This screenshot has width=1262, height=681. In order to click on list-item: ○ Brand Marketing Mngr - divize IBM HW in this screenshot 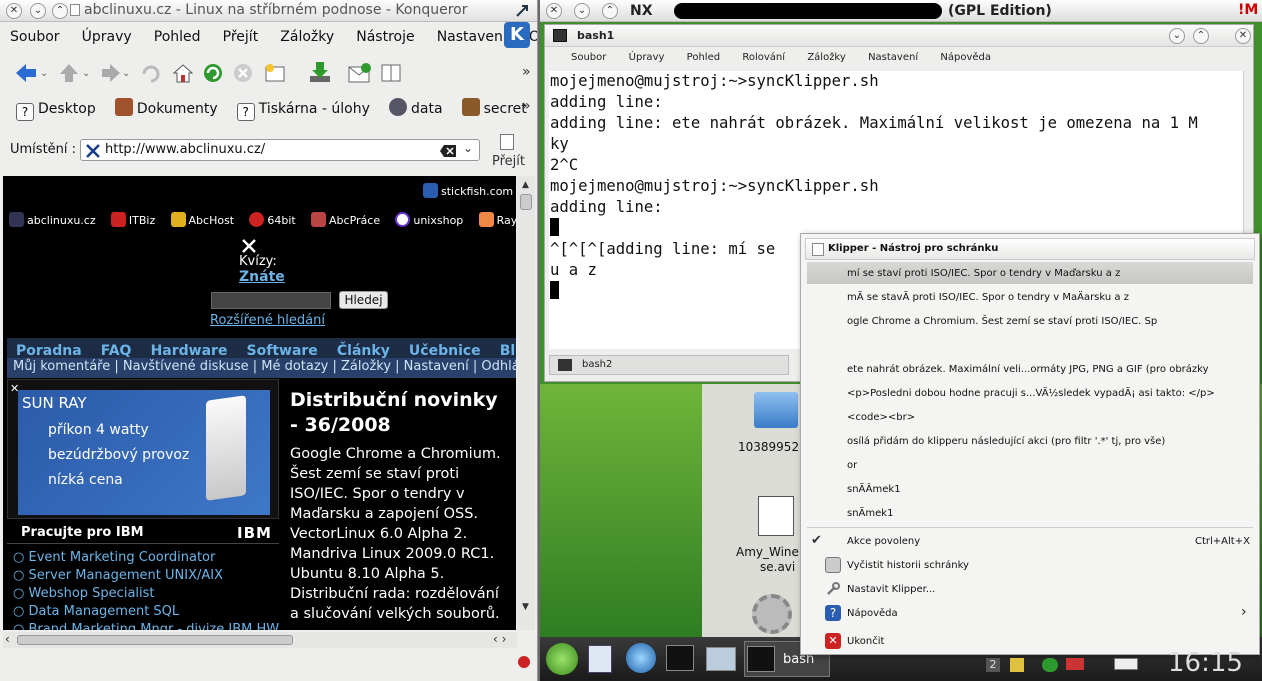, I will do `click(146, 626)`.